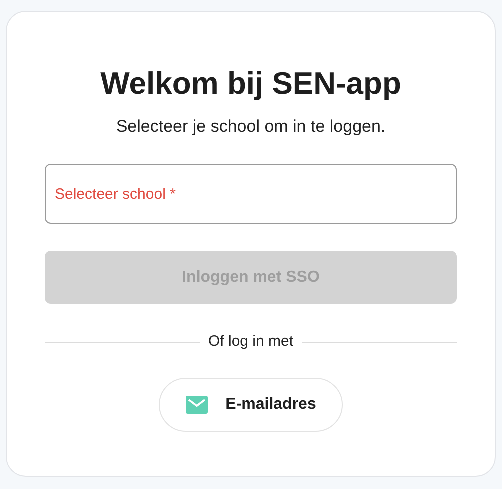 The height and width of the screenshot is (489, 502). Describe the element at coordinates (251, 405) in the screenshot. I see `email-login-button: E-mailadres` at that location.